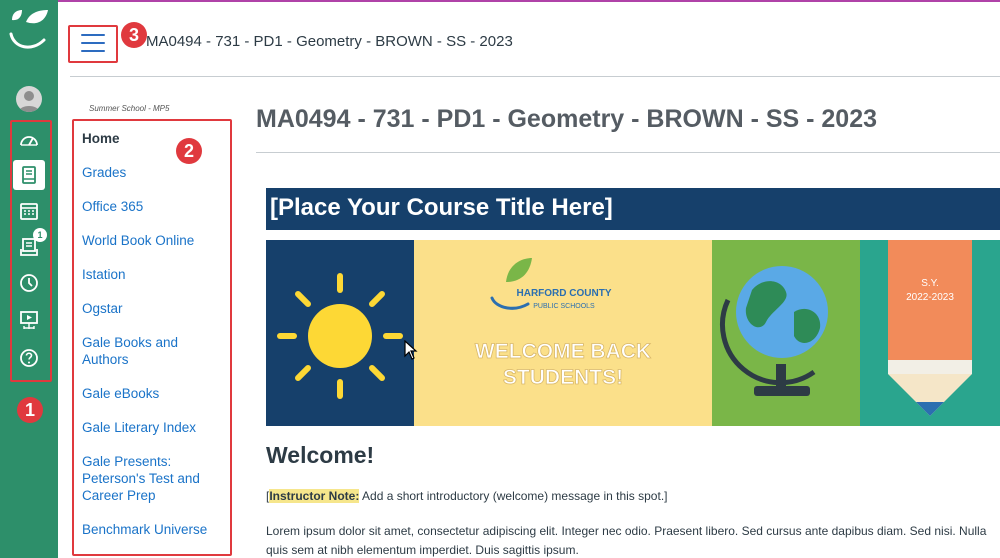 Image resolution: width=1000 pixels, height=558 pixels. What do you see at coordinates (152, 172) in the screenshot?
I see `course-nav-grades: Grades` at bounding box center [152, 172].